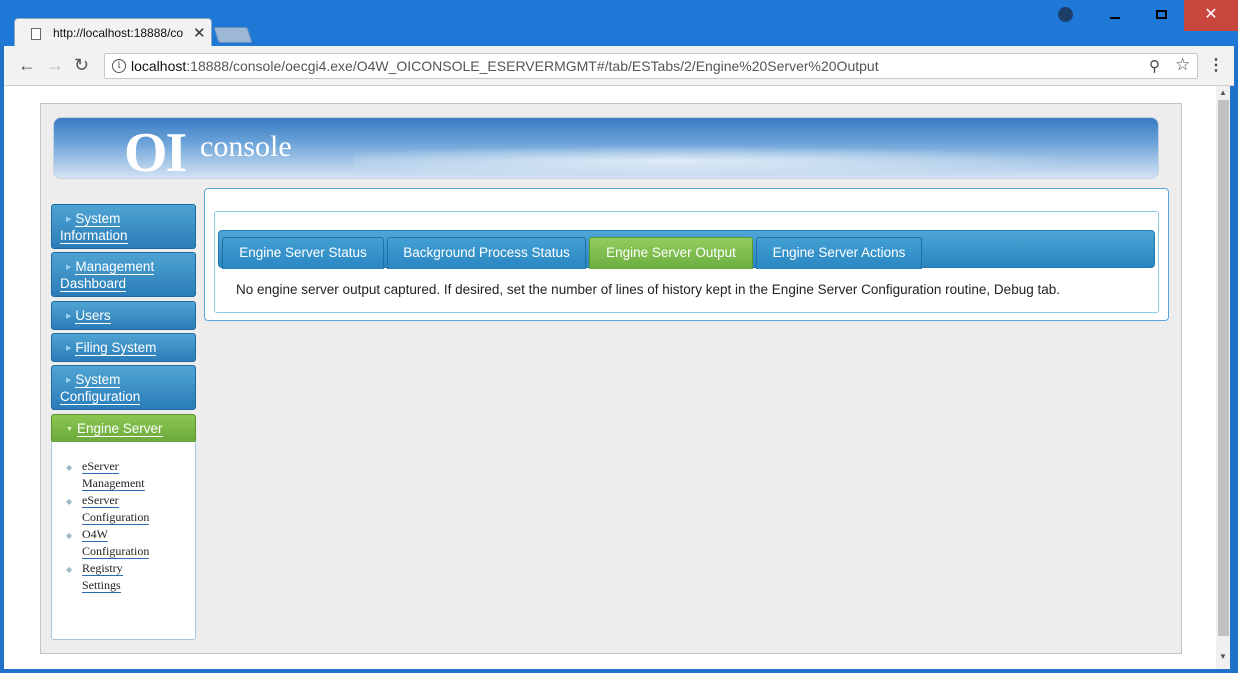 The width and height of the screenshot is (1238, 673). I want to click on forward-icon: →, so click(55, 65).